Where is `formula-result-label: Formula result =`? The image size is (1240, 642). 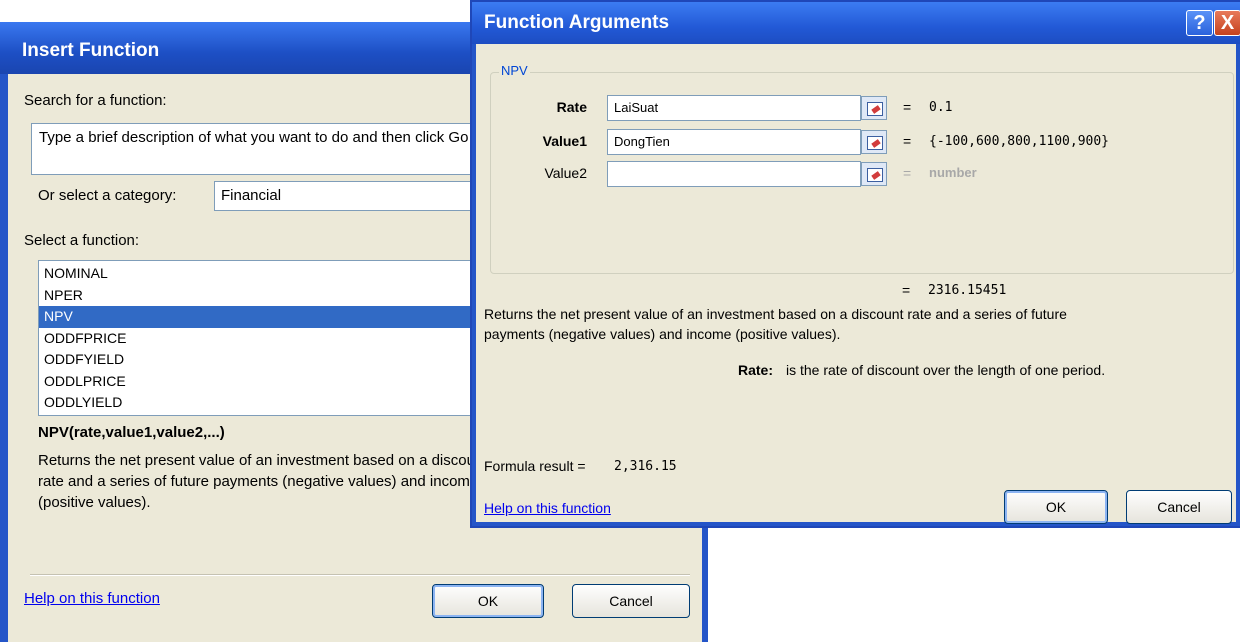
formula-result-label: Formula result = is located at coordinates (535, 466).